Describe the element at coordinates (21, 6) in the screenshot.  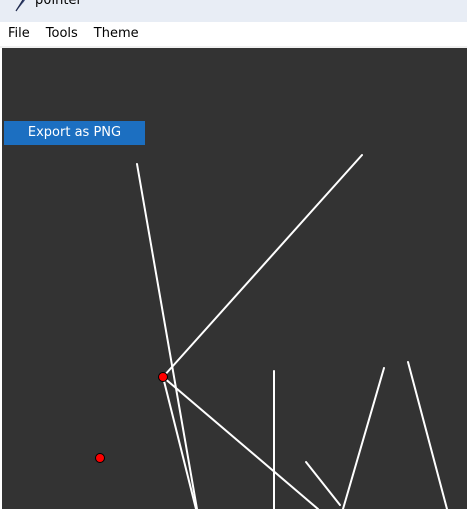
I see `feather-icon` at that location.